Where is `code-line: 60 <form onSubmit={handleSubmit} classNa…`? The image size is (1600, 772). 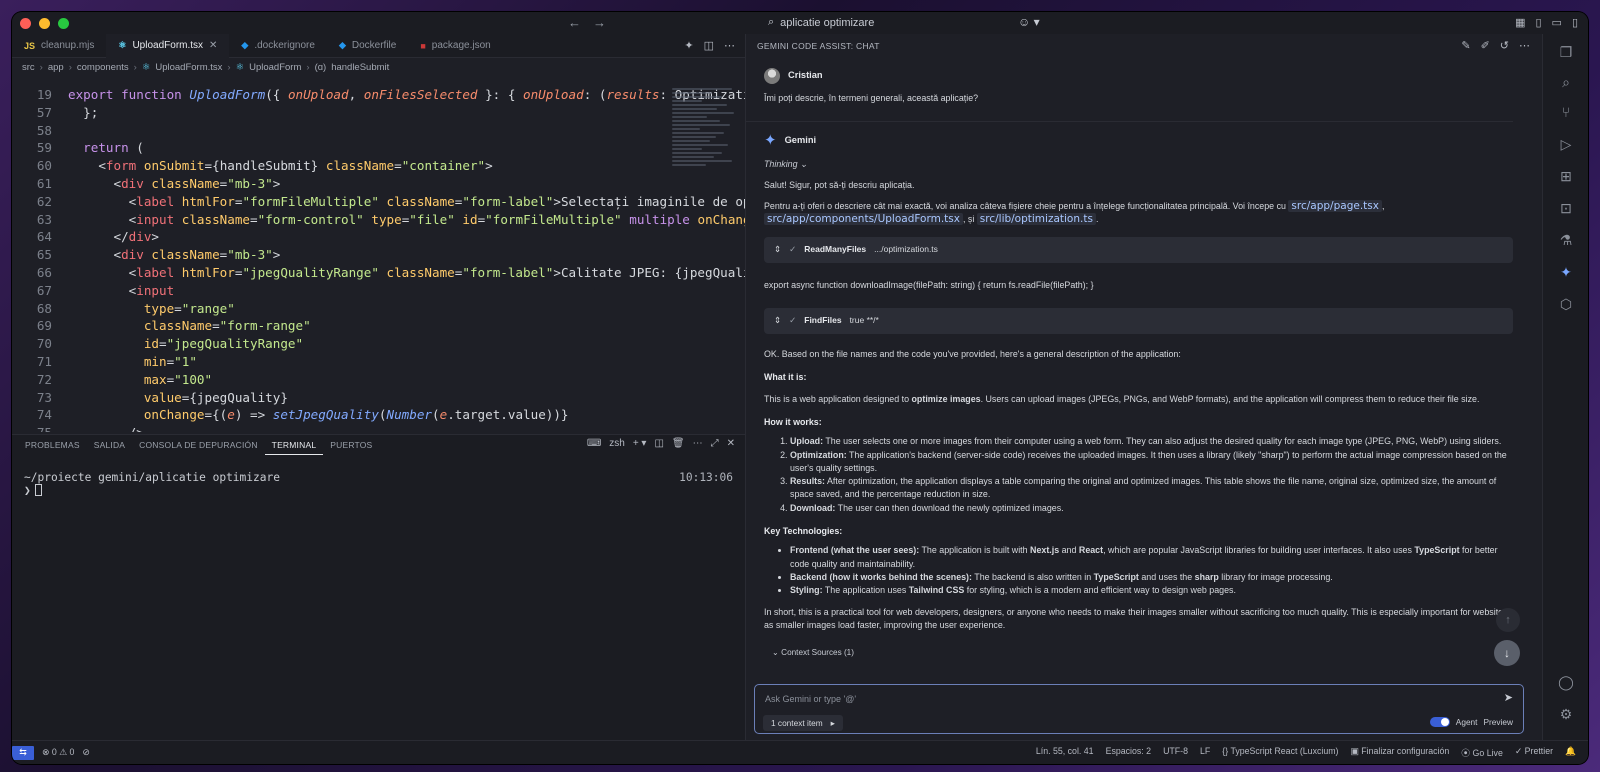 code-line: 60 <form onSubmit={handleSubmit} classNa… is located at coordinates (378, 166).